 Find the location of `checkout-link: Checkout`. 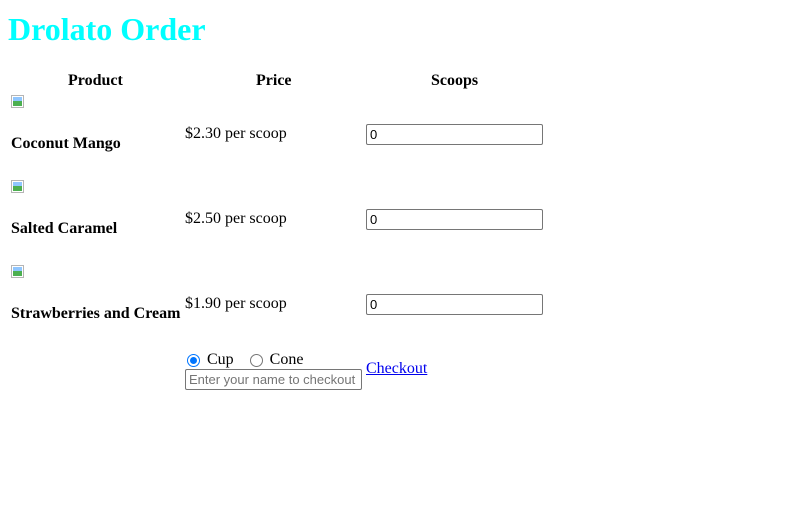

checkout-link: Checkout is located at coordinates (396, 369).